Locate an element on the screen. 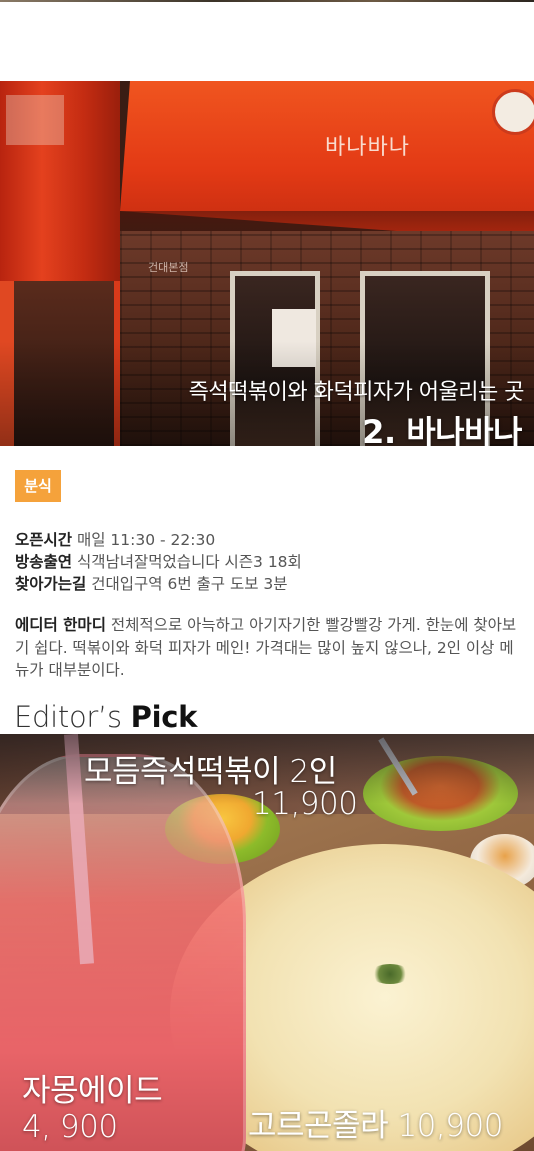  menu-item-name: 고르곤졸라 10,900 is located at coordinates (375, 1126).